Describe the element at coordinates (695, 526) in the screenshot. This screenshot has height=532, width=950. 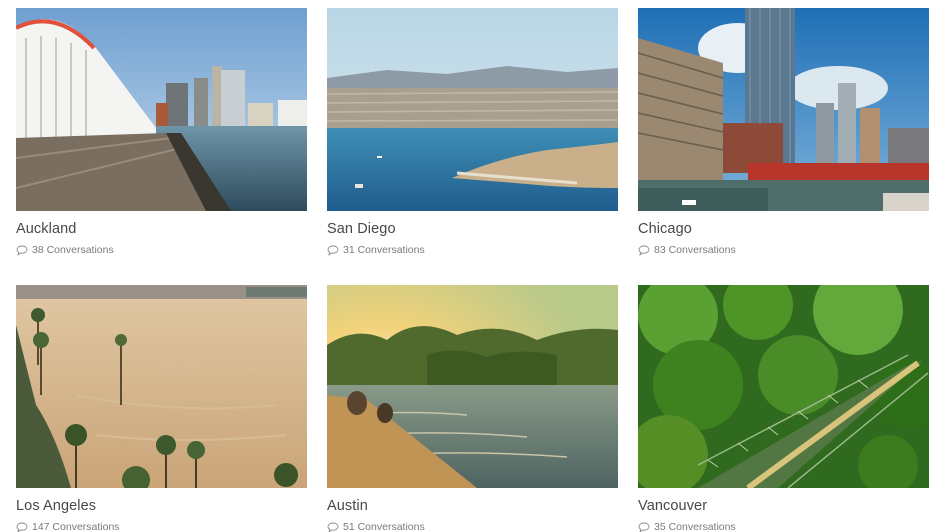
I see `conversation-count-text: 35 Conversations` at that location.